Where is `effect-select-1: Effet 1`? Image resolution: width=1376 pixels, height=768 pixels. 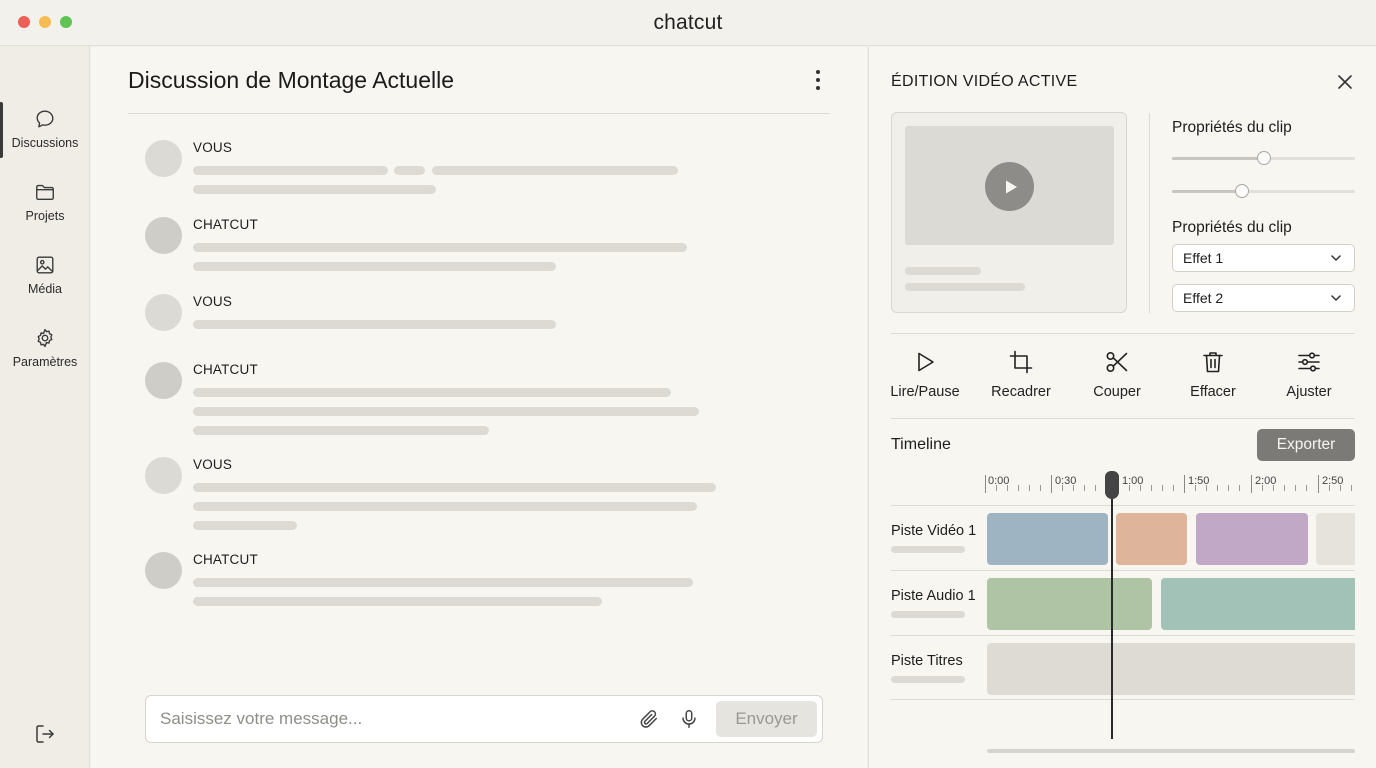 effect-select-1: Effet 1 is located at coordinates (1263, 258).